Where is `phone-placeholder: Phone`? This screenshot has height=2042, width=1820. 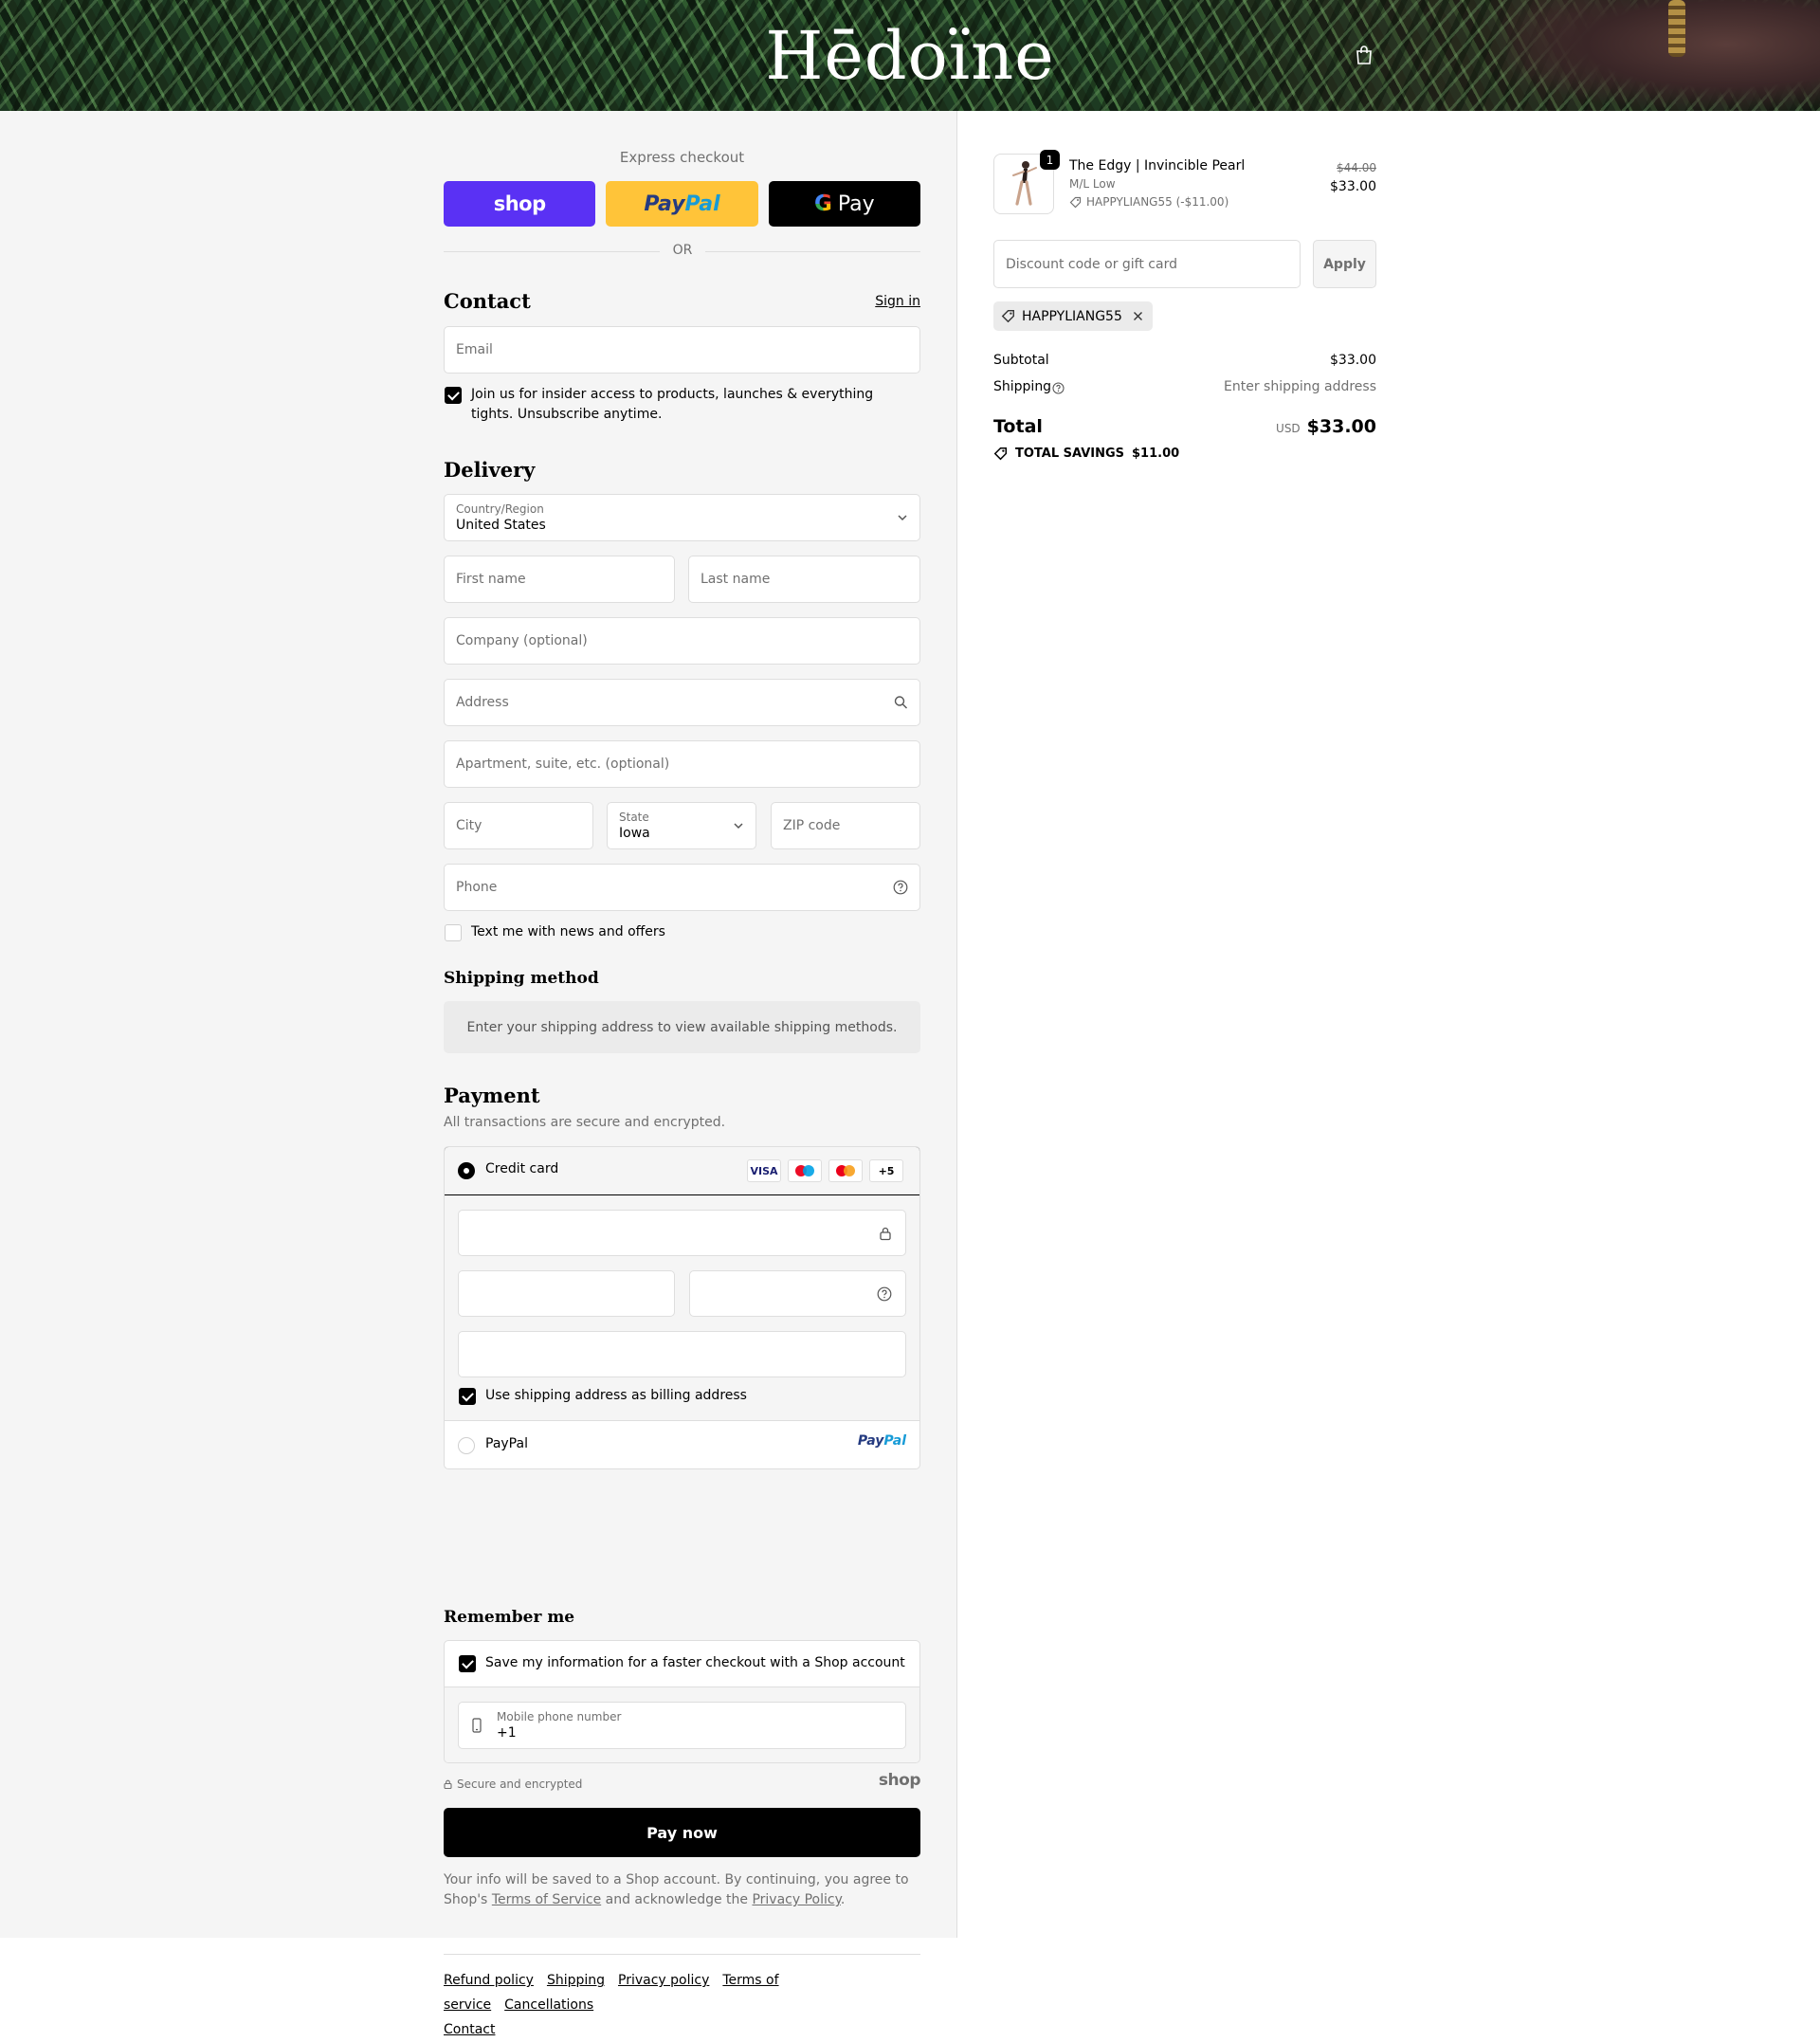
phone-placeholder: Phone is located at coordinates (477, 887).